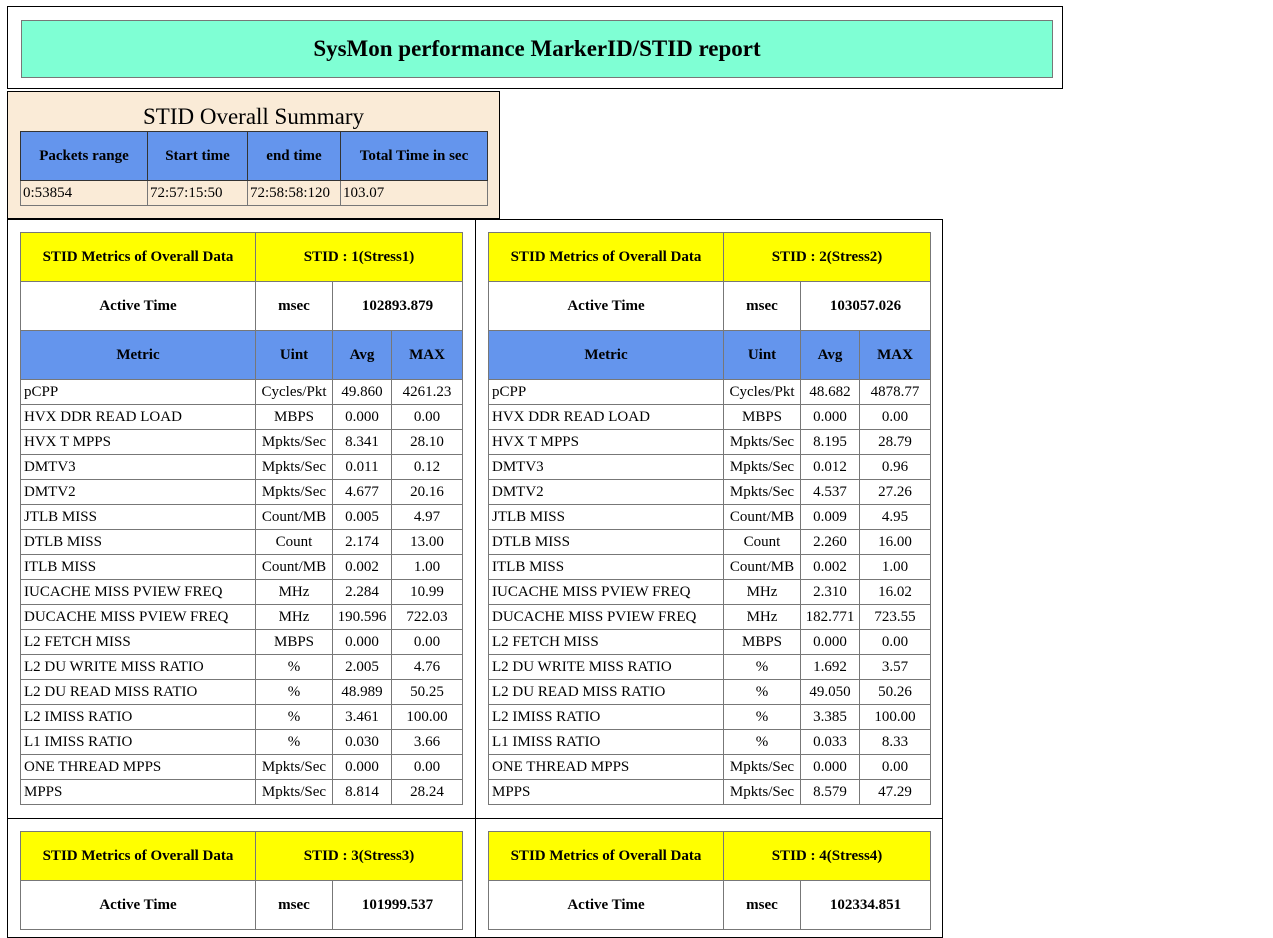  What do you see at coordinates (241, 592) in the screenshot?
I see `metric-row: IUCACHE MISS PVIEW FREQ MHz 2.284 10.99` at bounding box center [241, 592].